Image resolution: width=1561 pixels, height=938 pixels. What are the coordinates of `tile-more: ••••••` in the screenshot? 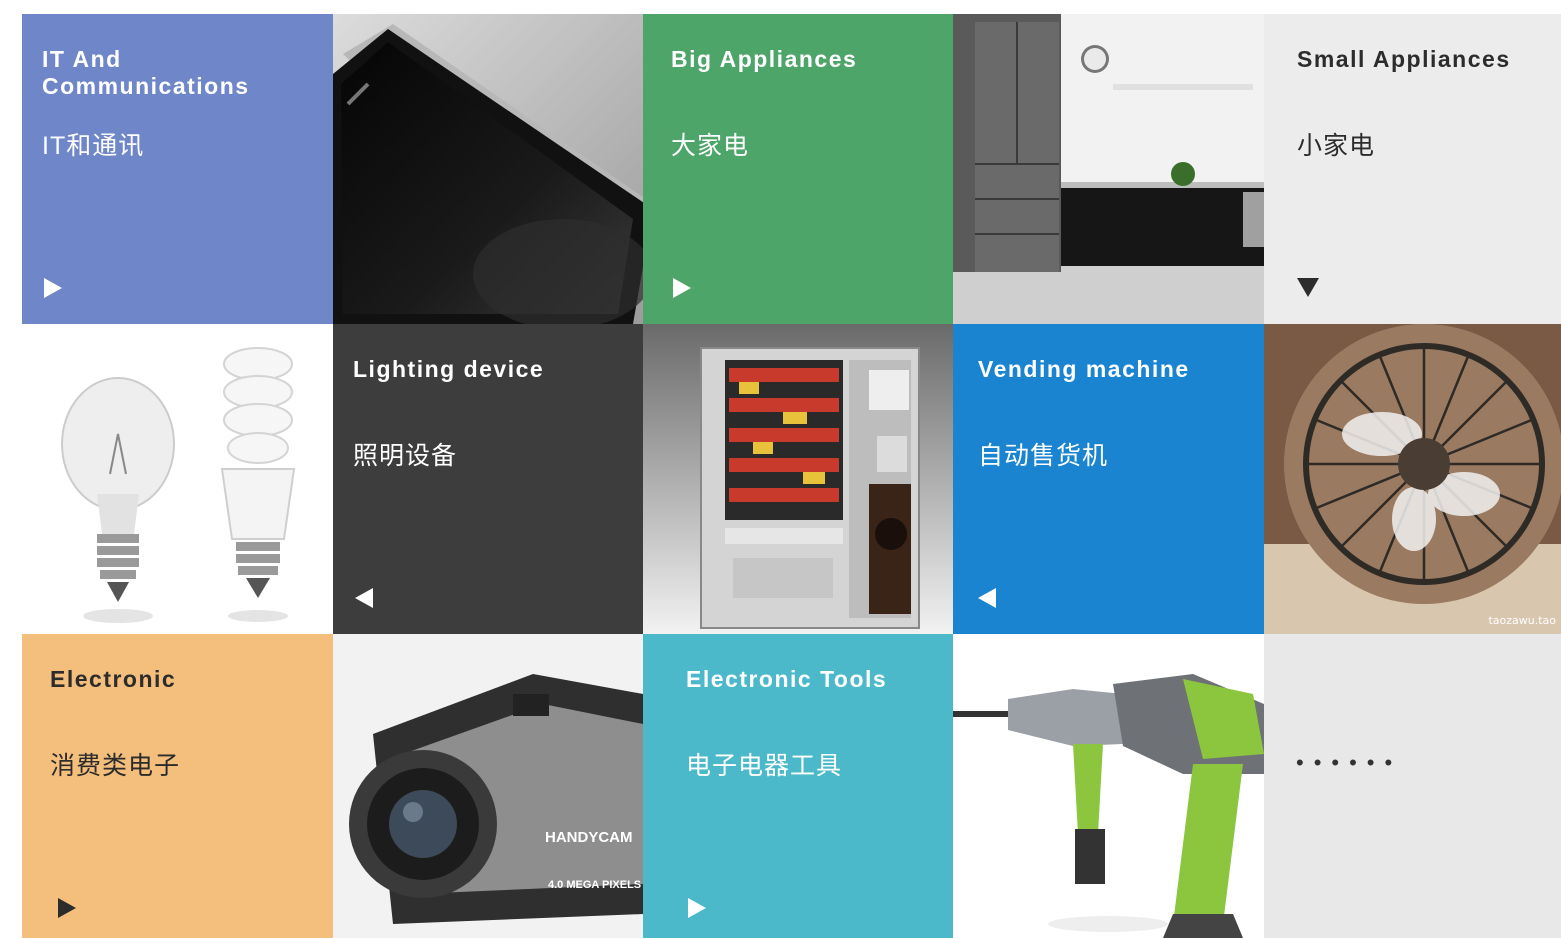 It's located at (1412, 786).